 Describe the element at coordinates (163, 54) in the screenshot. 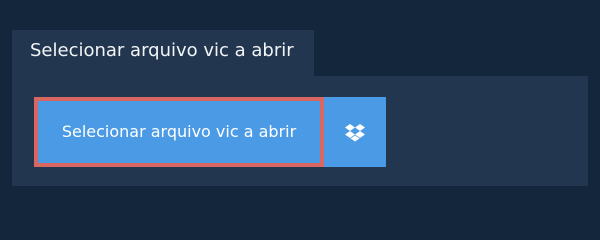

I see `file-select-tab: Selecionar arquivo vic a abrir` at that location.